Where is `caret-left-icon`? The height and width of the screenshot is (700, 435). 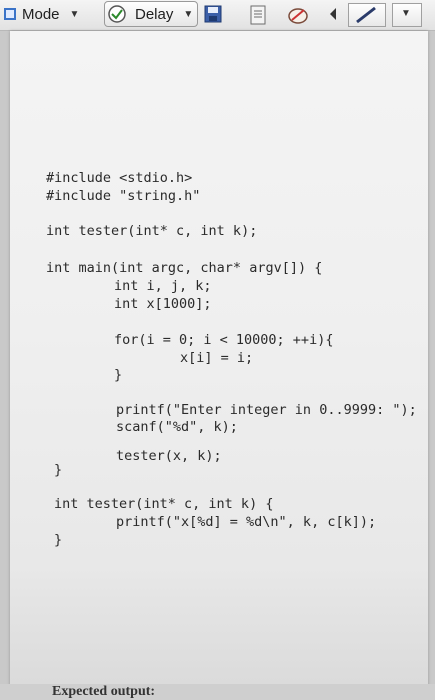 caret-left-icon is located at coordinates (333, 14).